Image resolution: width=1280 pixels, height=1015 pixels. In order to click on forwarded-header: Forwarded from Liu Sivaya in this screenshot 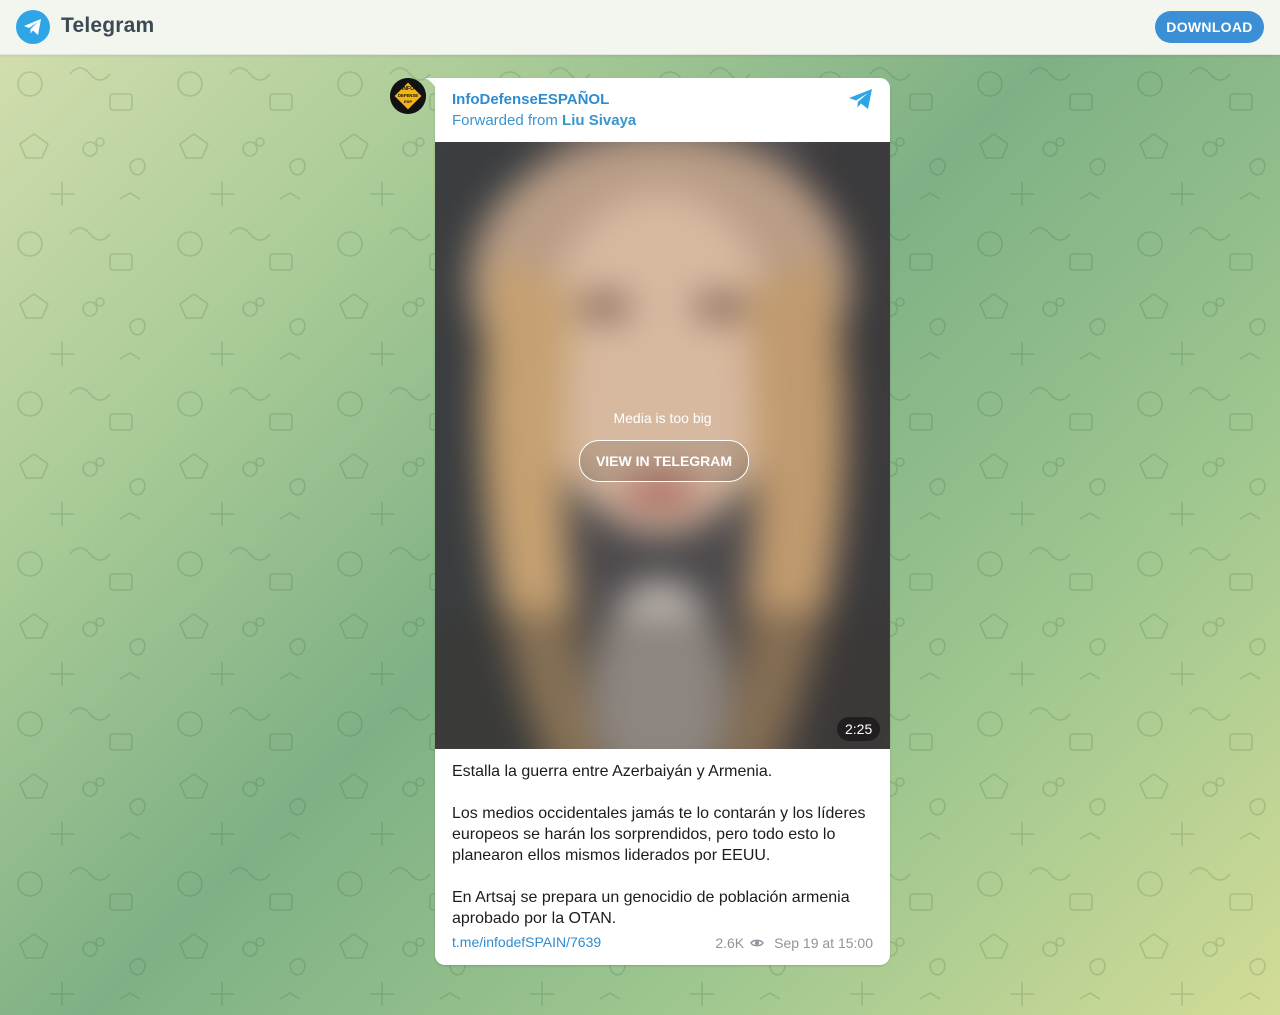, I will do `click(544, 120)`.